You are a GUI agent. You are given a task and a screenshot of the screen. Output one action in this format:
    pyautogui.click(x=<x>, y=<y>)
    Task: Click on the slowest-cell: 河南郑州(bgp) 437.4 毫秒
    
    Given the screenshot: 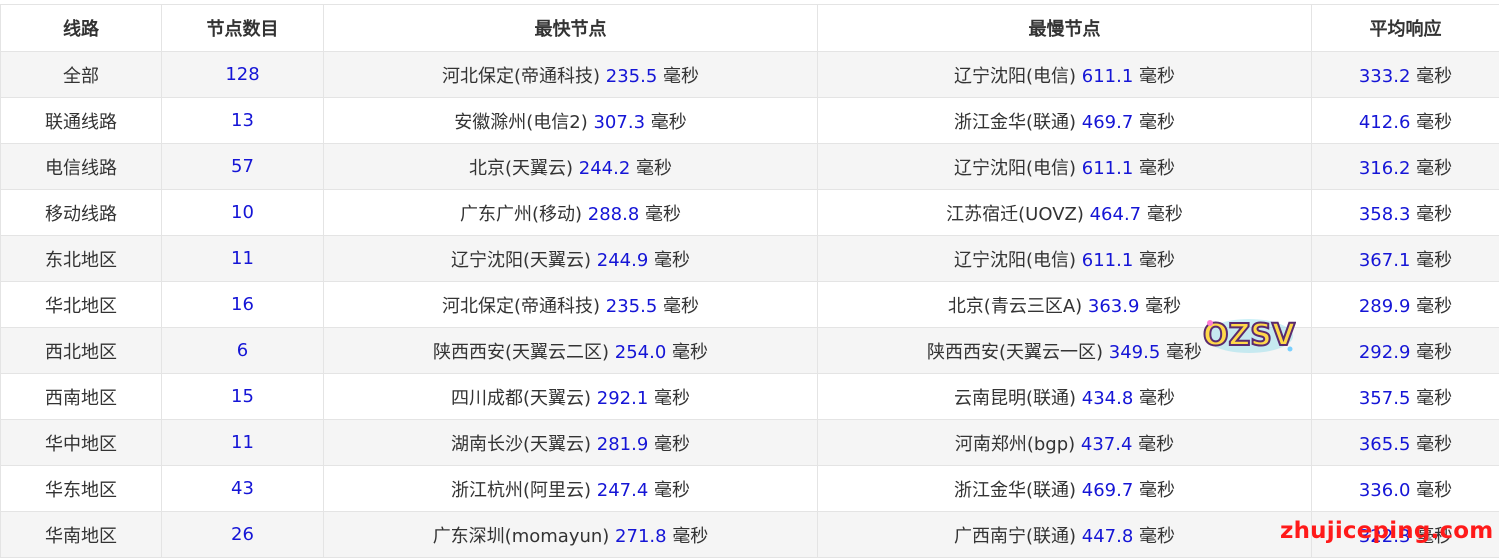 What is the action you would take?
    pyautogui.click(x=1064, y=442)
    